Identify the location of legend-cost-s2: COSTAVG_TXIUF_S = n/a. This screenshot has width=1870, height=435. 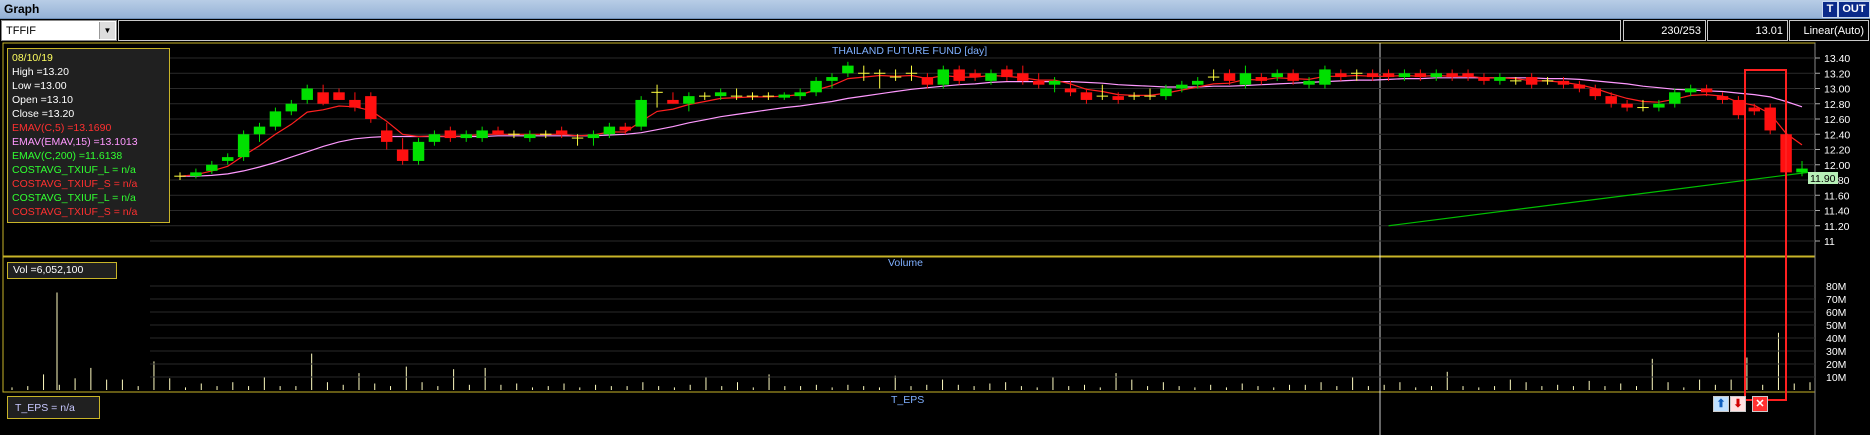
(75, 212).